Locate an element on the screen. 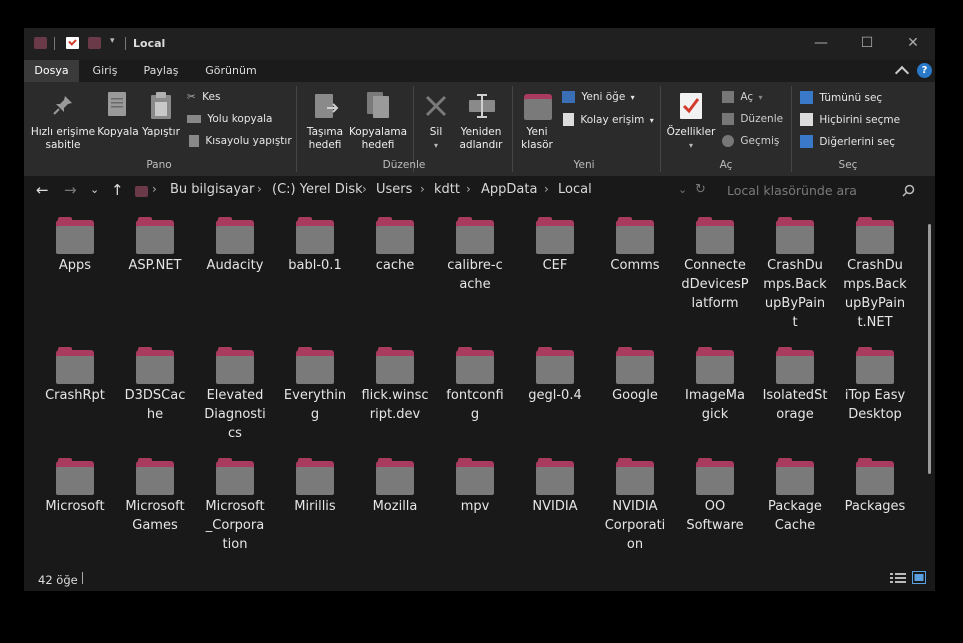 Image resolution: width=963 pixels, height=643 pixels. folder-item: Package Cache is located at coordinates (795, 496).